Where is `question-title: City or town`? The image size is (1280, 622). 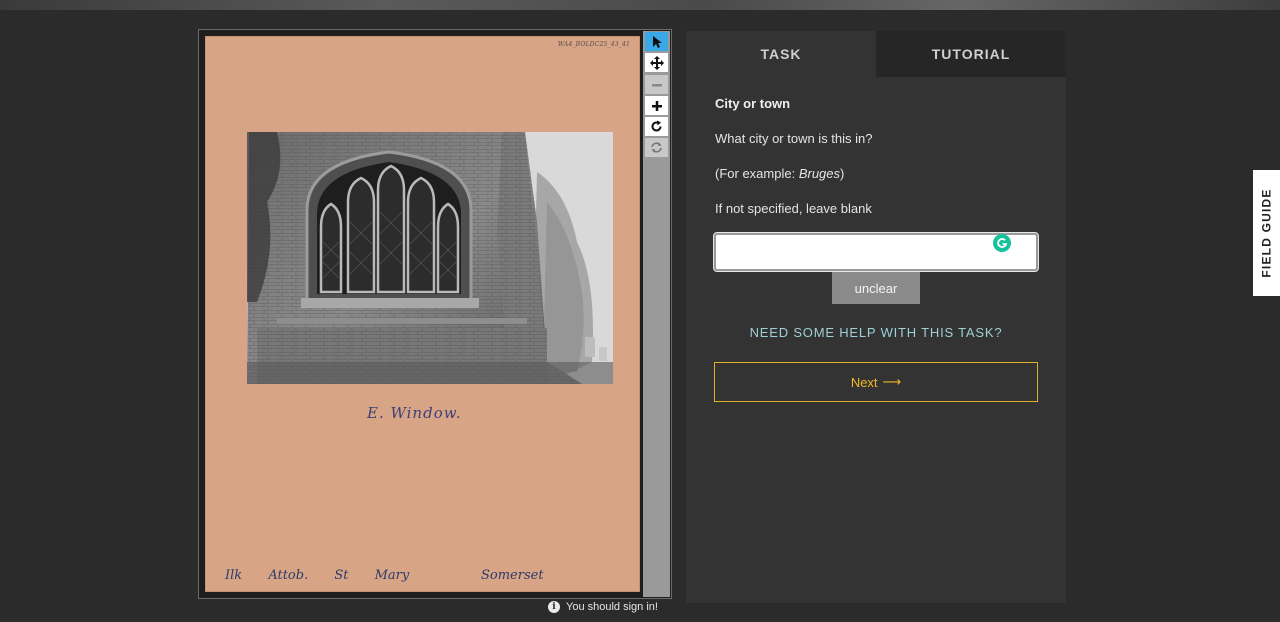 question-title: City or town is located at coordinates (753, 103).